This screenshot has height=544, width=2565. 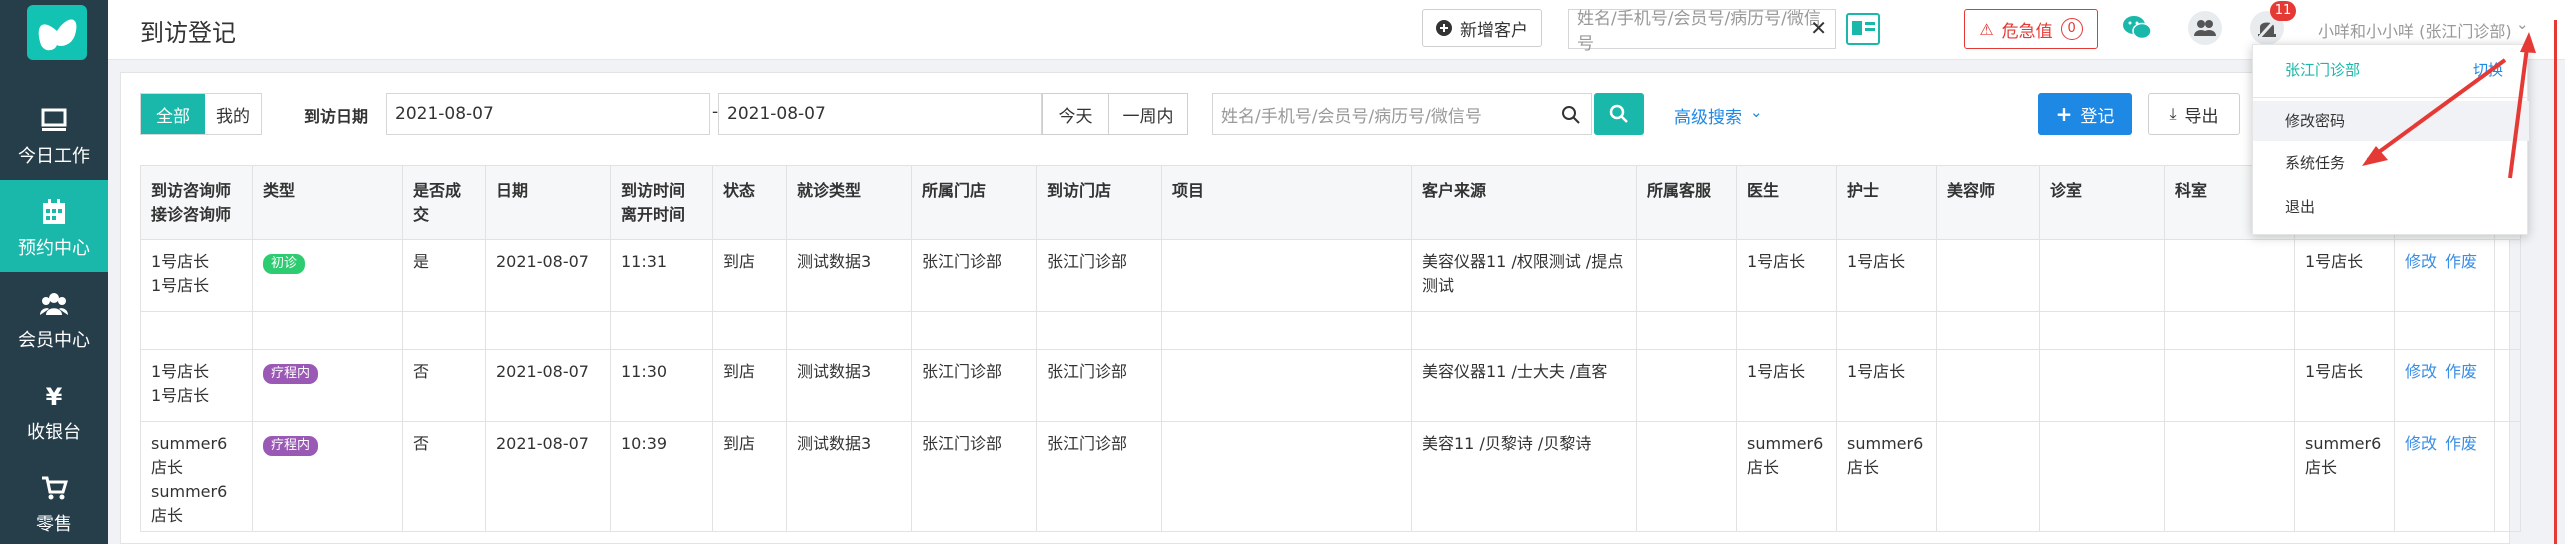 What do you see at coordinates (2528, 42) in the screenshot?
I see `annotation-arrowhead` at bounding box center [2528, 42].